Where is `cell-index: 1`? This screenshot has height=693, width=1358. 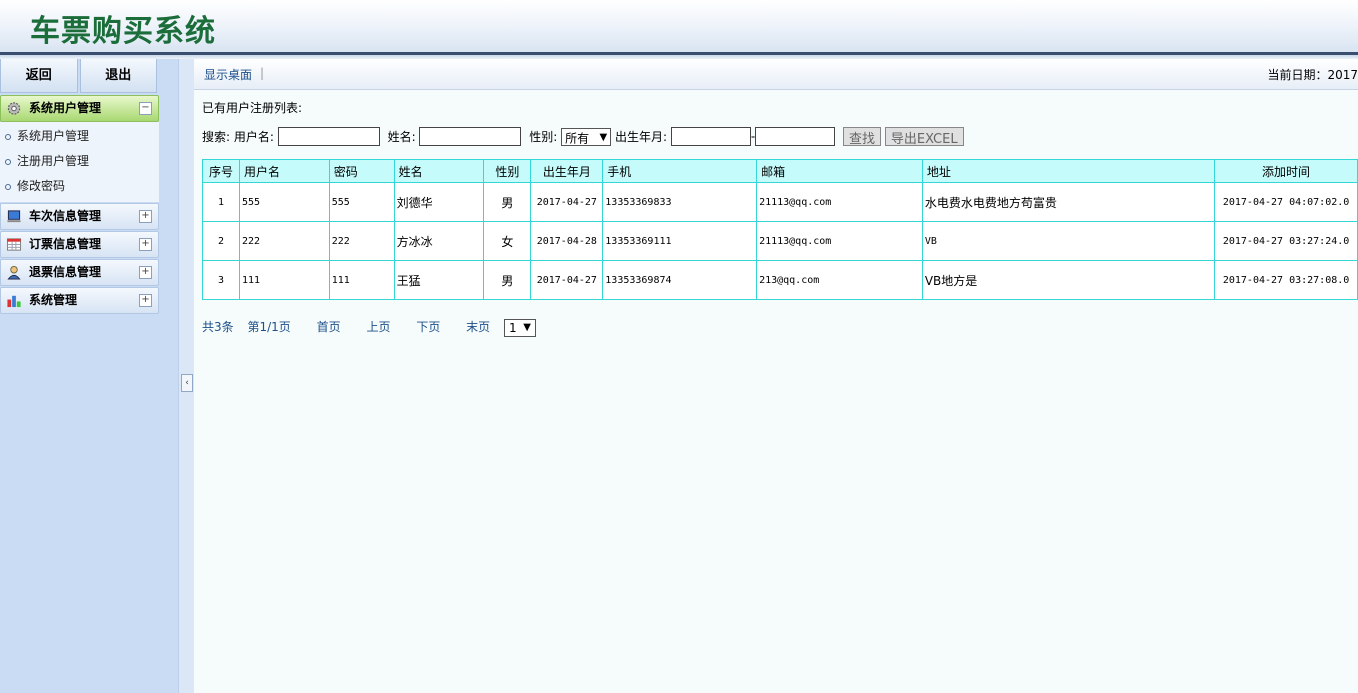
cell-index: 1 is located at coordinates (221, 202).